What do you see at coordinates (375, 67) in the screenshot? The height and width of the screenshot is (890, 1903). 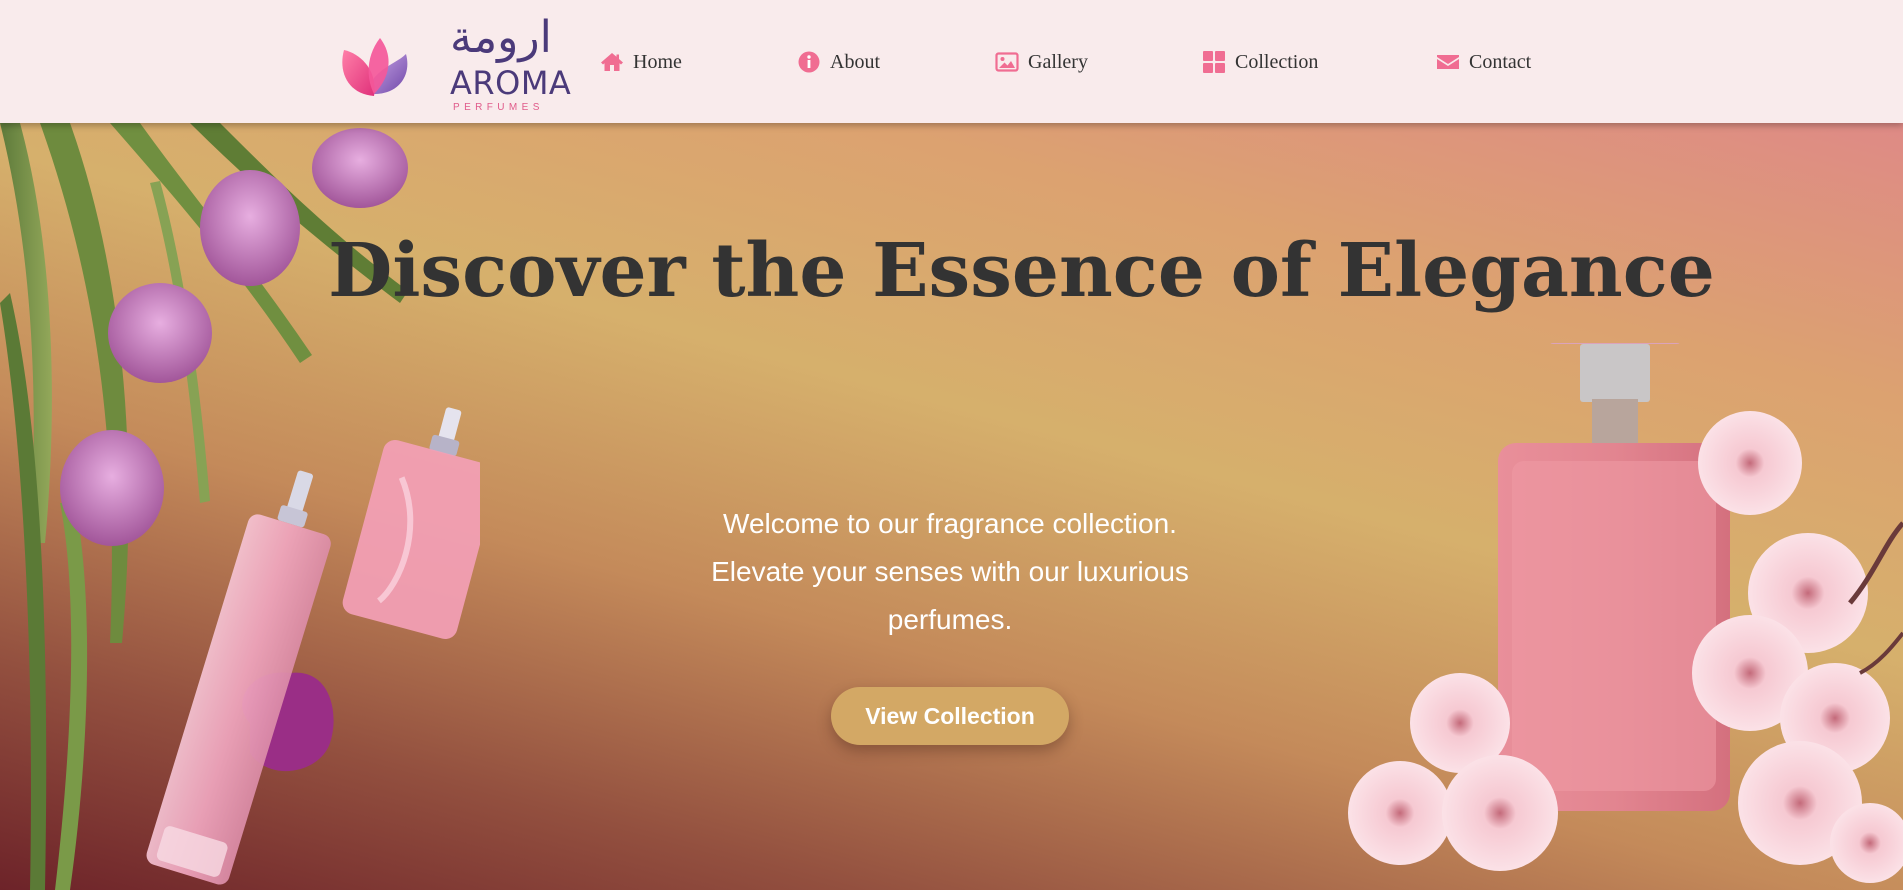 I see `lotus-logo-icon` at bounding box center [375, 67].